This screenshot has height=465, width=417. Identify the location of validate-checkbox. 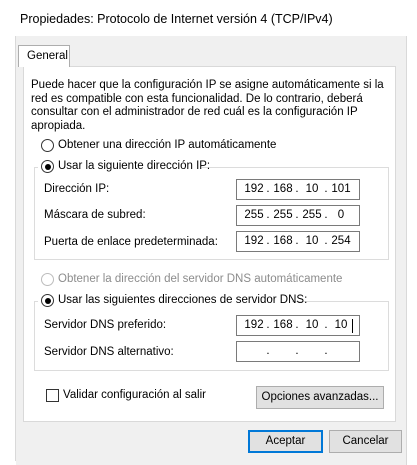
(52, 395).